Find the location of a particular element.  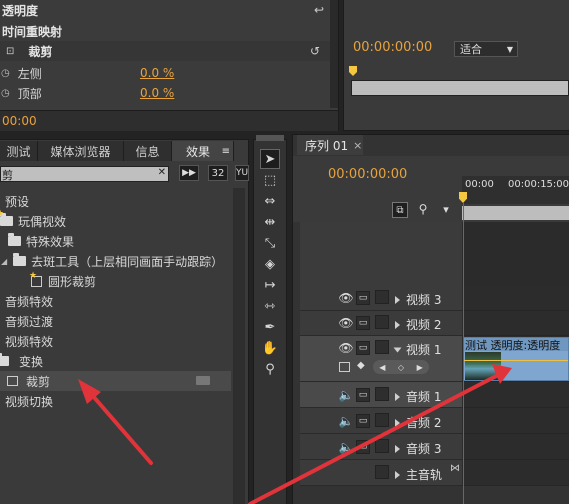

track-label-audio-2: 音频 2 is located at coordinates (418, 422).